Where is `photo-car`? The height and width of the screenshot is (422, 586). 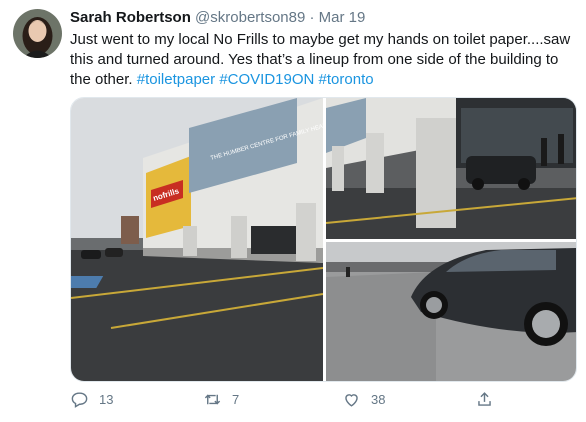 photo-car is located at coordinates (451, 311).